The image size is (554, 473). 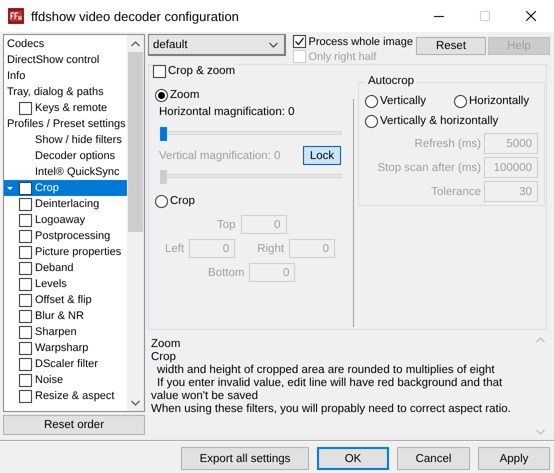 What do you see at coordinates (65, 332) in the screenshot?
I see `tree-item: Sharpen` at bounding box center [65, 332].